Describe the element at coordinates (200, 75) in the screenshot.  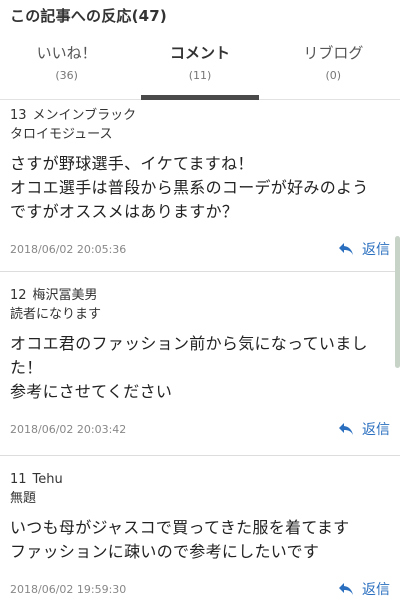
I see `tab-count: (11)` at that location.